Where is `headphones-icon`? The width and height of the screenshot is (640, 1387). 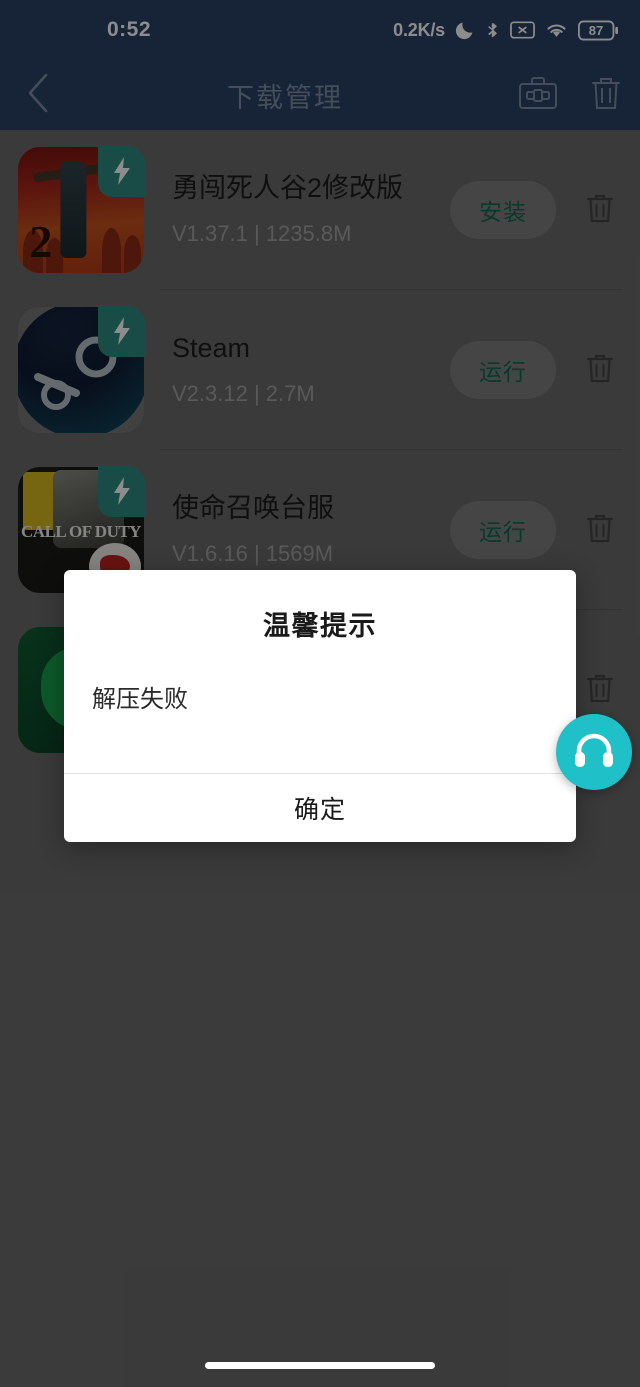
headphones-icon is located at coordinates (594, 752).